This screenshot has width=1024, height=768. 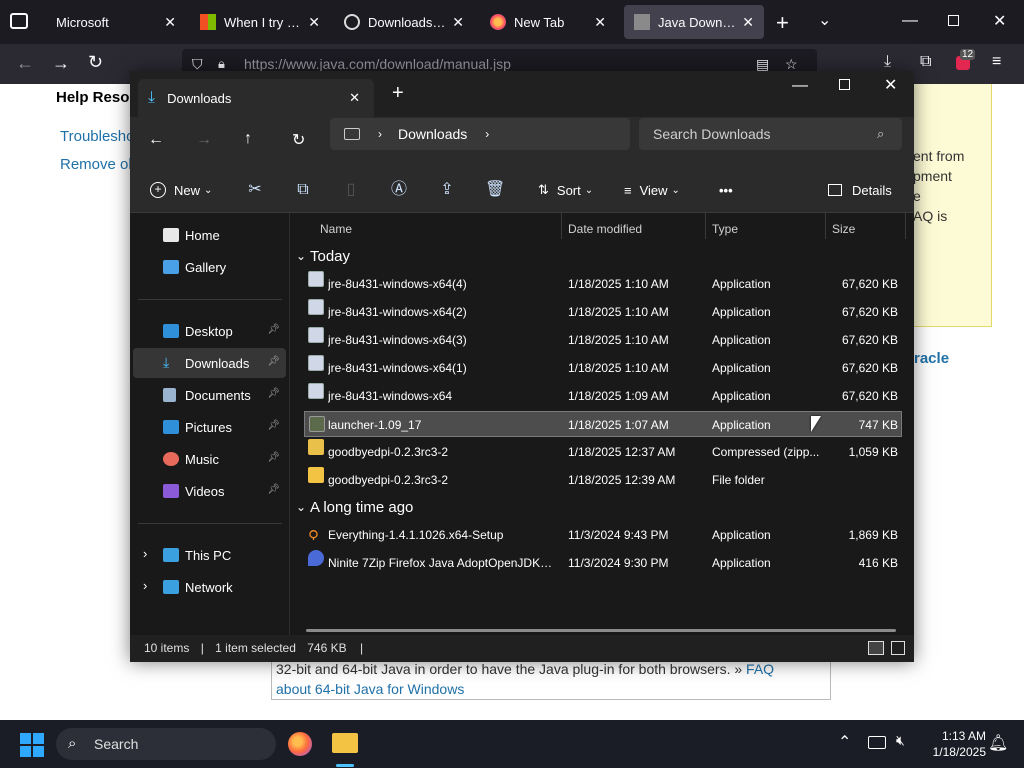 What do you see at coordinates (345, 743) in the screenshot?
I see `file-explorer-taskbar-icon` at bounding box center [345, 743].